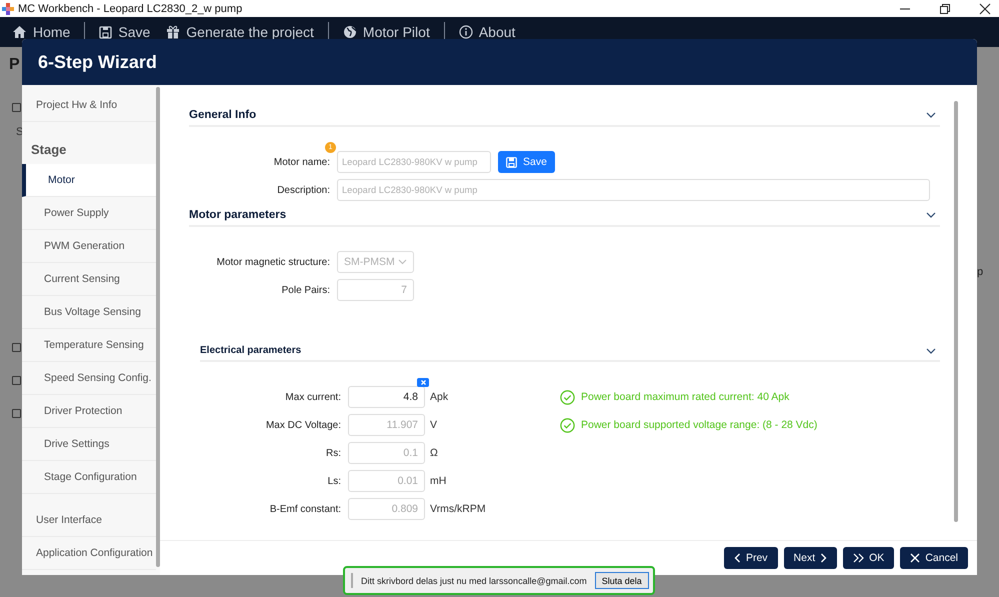 The image size is (999, 597). Describe the element at coordinates (685, 397) in the screenshot. I see `validation-message: Power board maximum rated current: 40 Apk` at that location.